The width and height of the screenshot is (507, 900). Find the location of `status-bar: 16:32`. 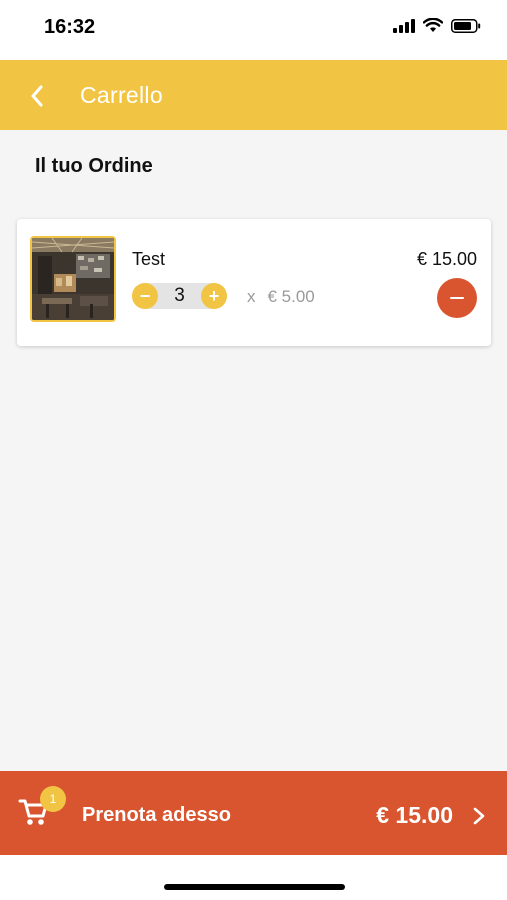

status-bar: 16:32 is located at coordinates (253, 30).